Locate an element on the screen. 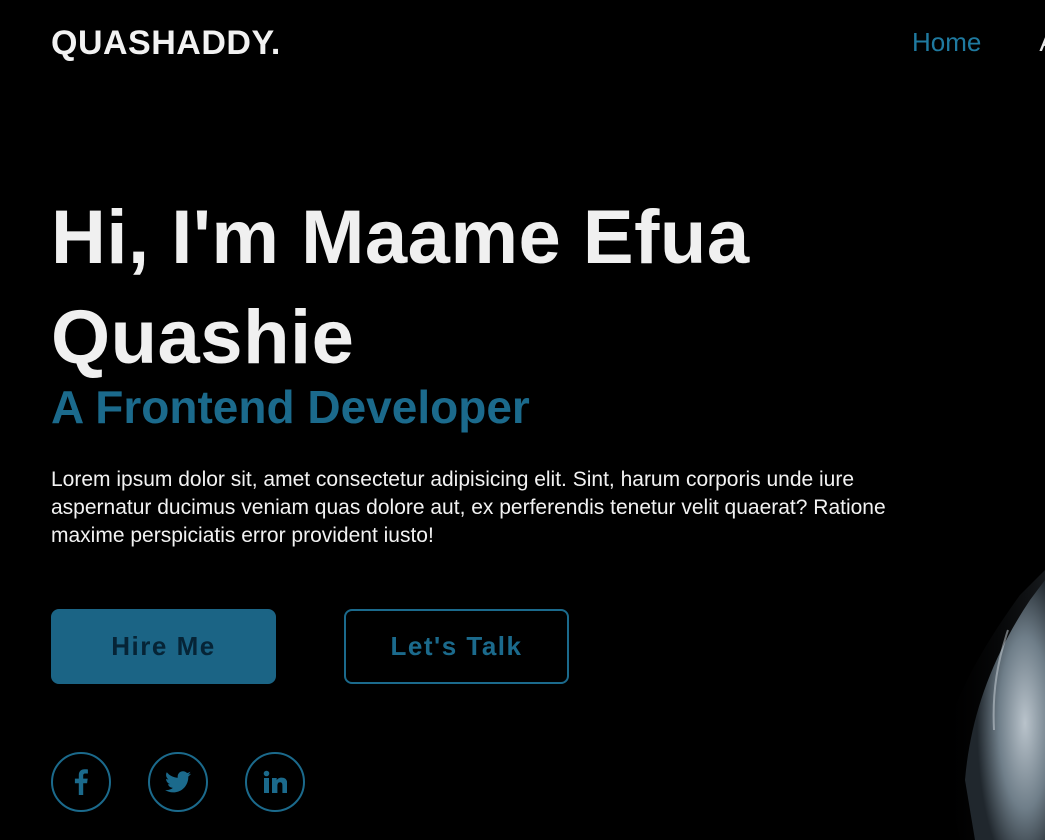  nav-link-next: A is located at coordinates (1042, 42).